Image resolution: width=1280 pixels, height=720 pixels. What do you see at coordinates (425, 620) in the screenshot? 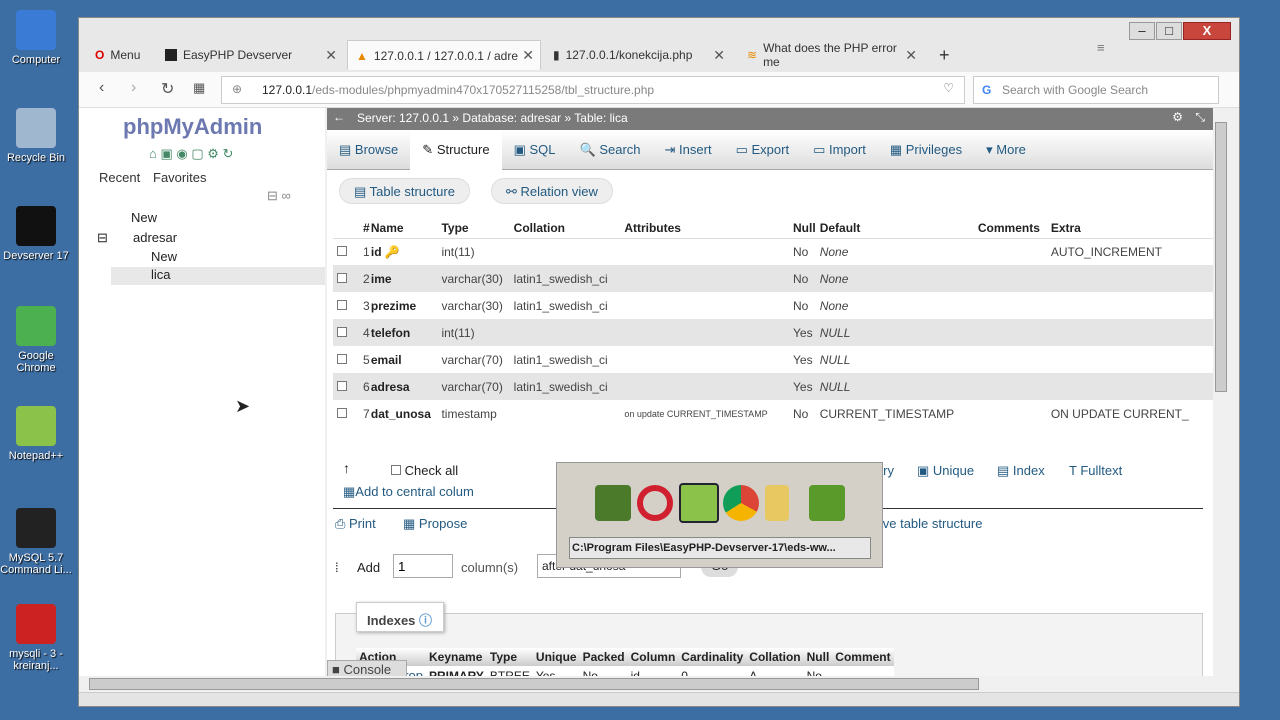
I see `help-icon: ⓘ` at bounding box center [425, 620].